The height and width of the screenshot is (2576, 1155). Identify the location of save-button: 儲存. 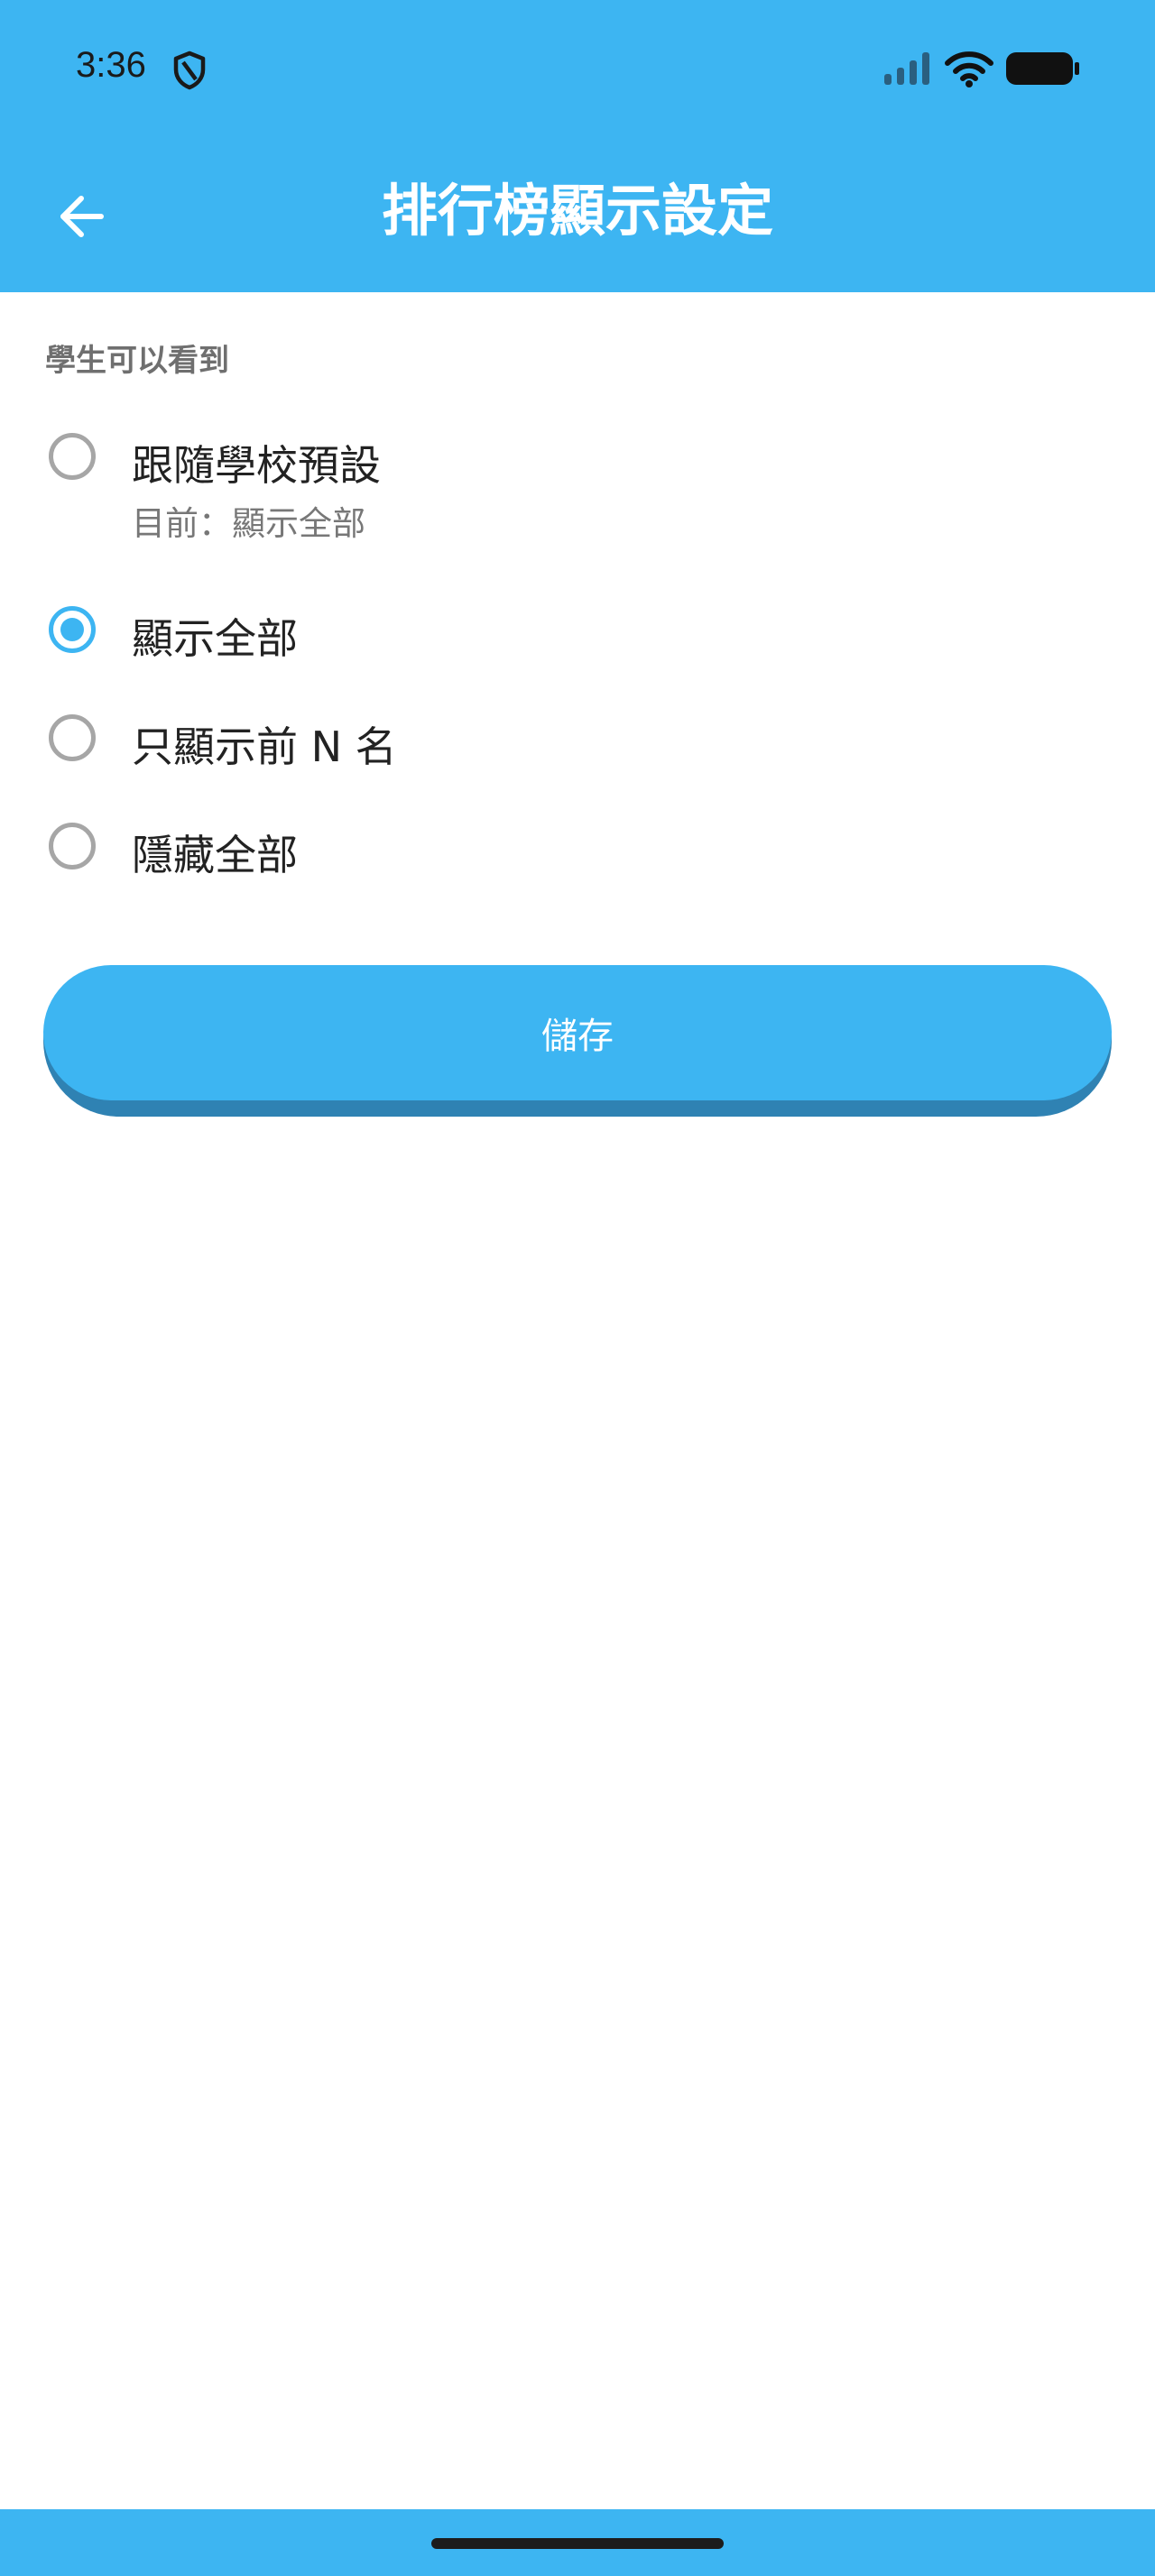
(577, 1041).